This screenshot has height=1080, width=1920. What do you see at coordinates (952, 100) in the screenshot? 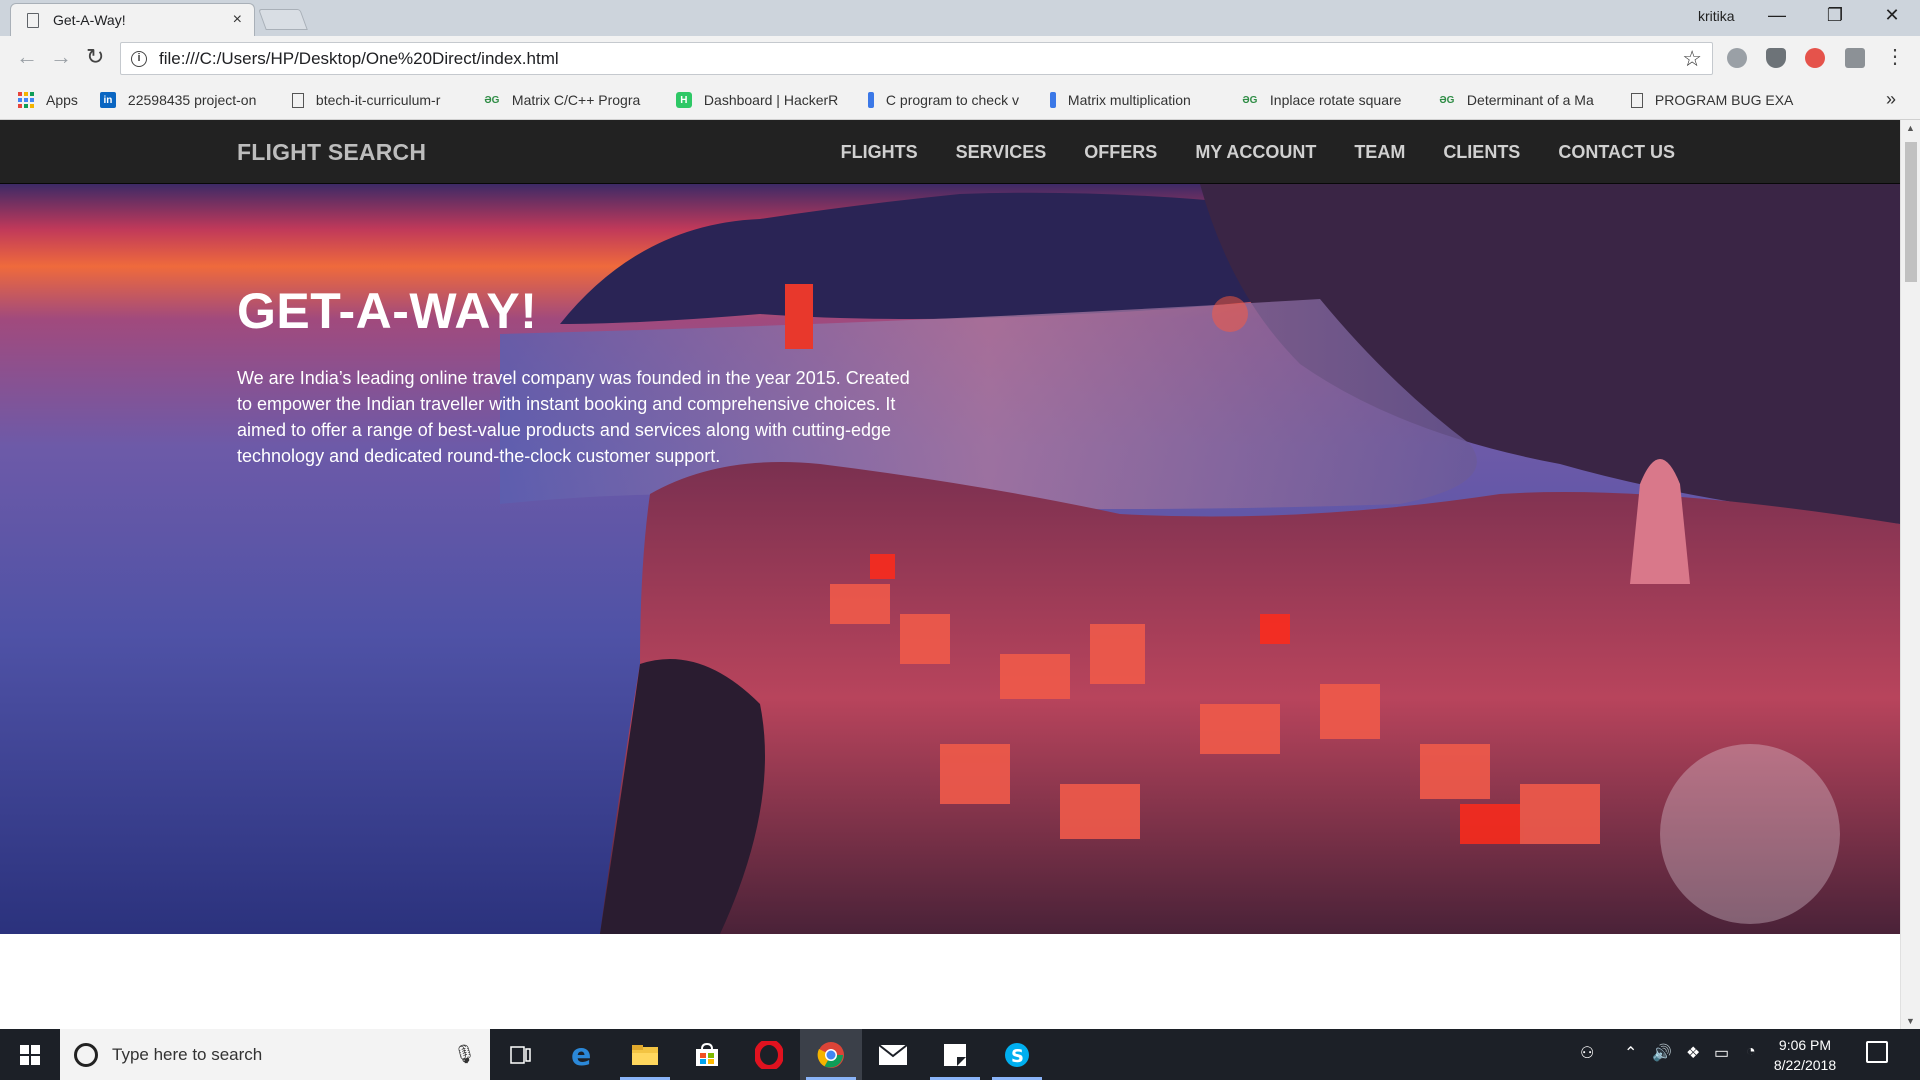
I see `bookmark-label: C program to check v` at bounding box center [952, 100].